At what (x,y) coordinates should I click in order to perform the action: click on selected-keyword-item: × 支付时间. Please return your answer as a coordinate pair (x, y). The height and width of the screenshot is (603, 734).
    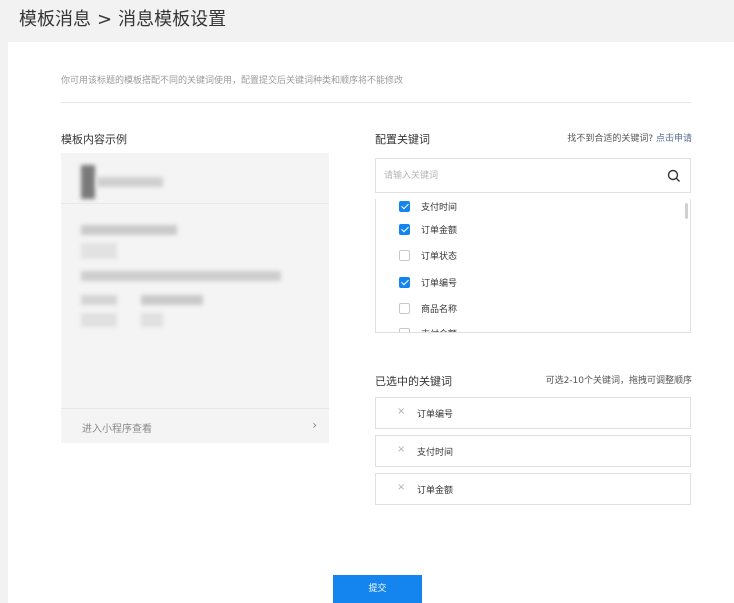
    Looking at the image, I should click on (533, 451).